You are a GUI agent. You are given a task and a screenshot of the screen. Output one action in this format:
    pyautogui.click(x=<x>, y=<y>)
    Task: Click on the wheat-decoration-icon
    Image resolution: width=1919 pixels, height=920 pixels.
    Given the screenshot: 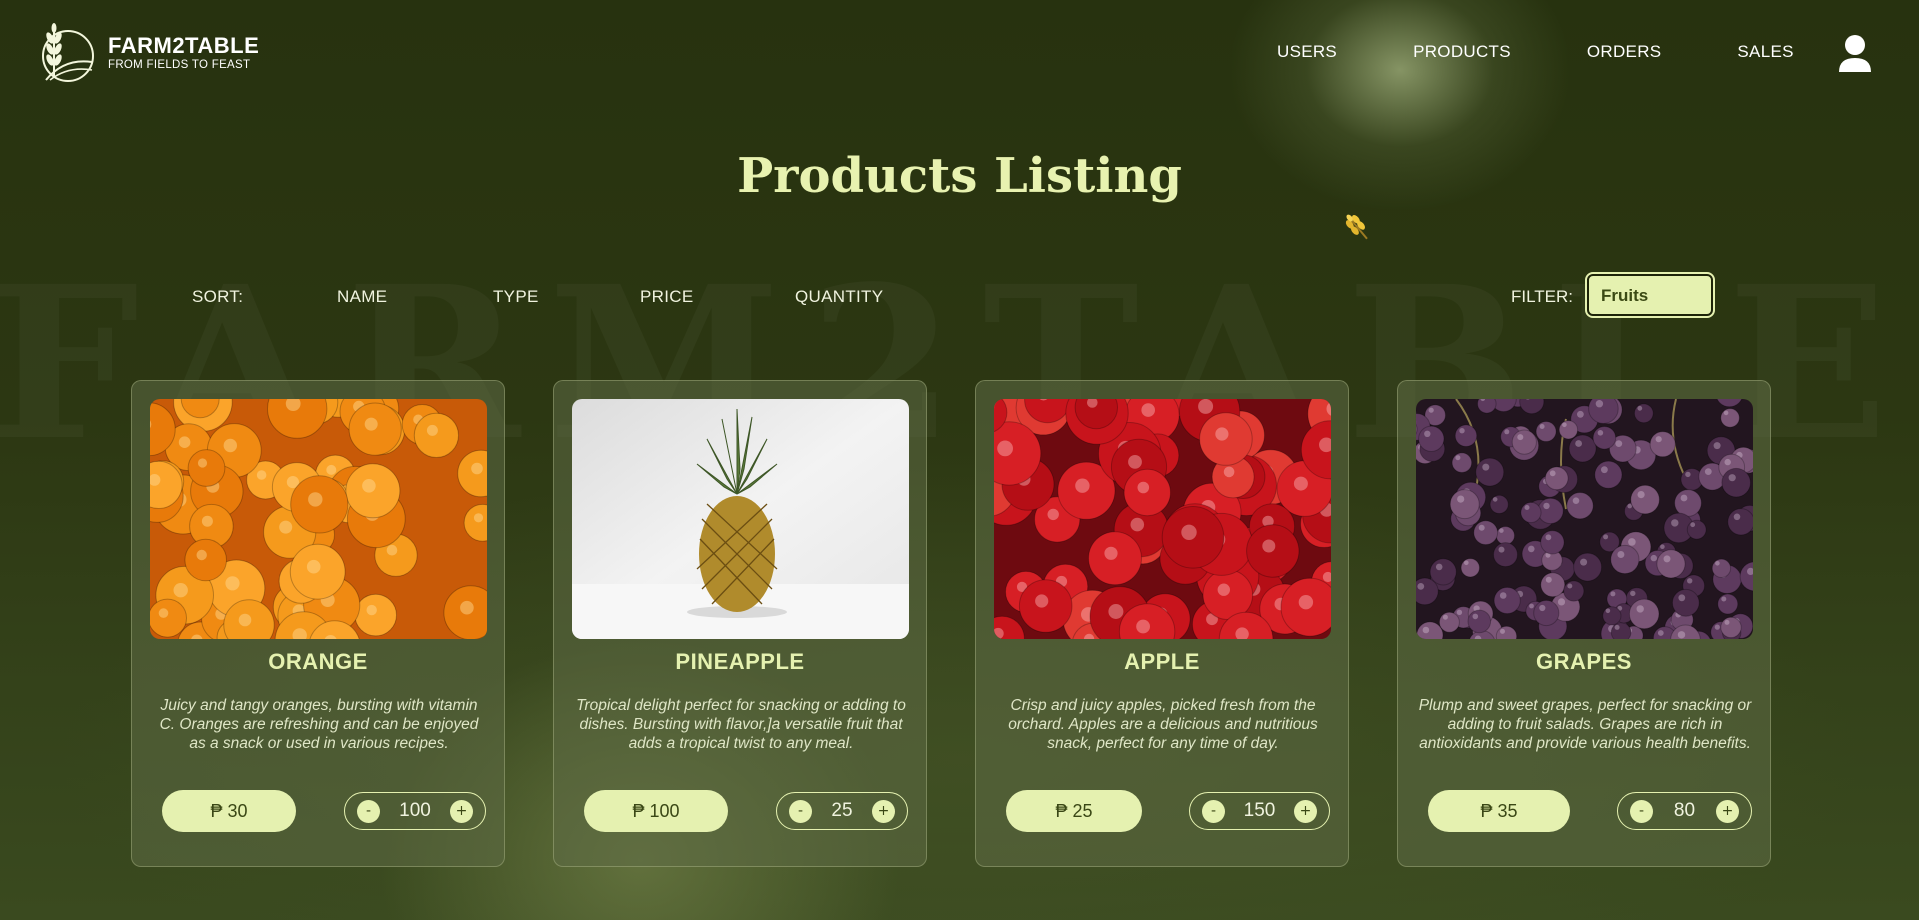 What is the action you would take?
    pyautogui.click(x=1358, y=228)
    